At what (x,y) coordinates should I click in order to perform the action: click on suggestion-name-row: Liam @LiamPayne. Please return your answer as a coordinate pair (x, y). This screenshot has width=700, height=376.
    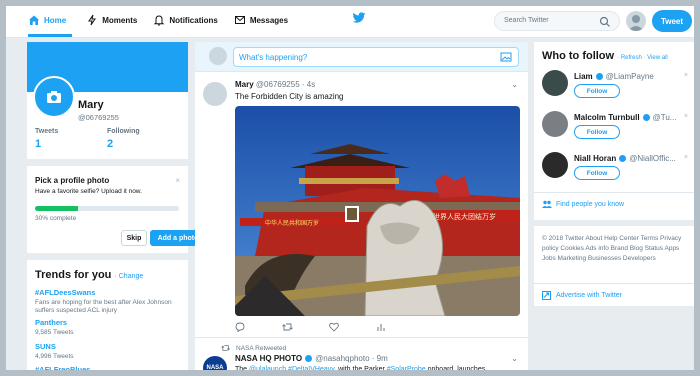
    Looking at the image, I should click on (614, 76).